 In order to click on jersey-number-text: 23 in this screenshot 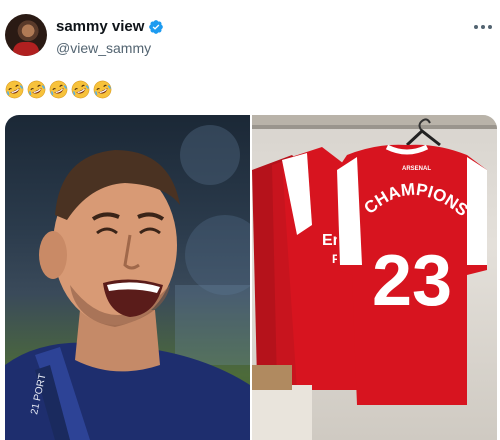, I will do `click(412, 281)`.